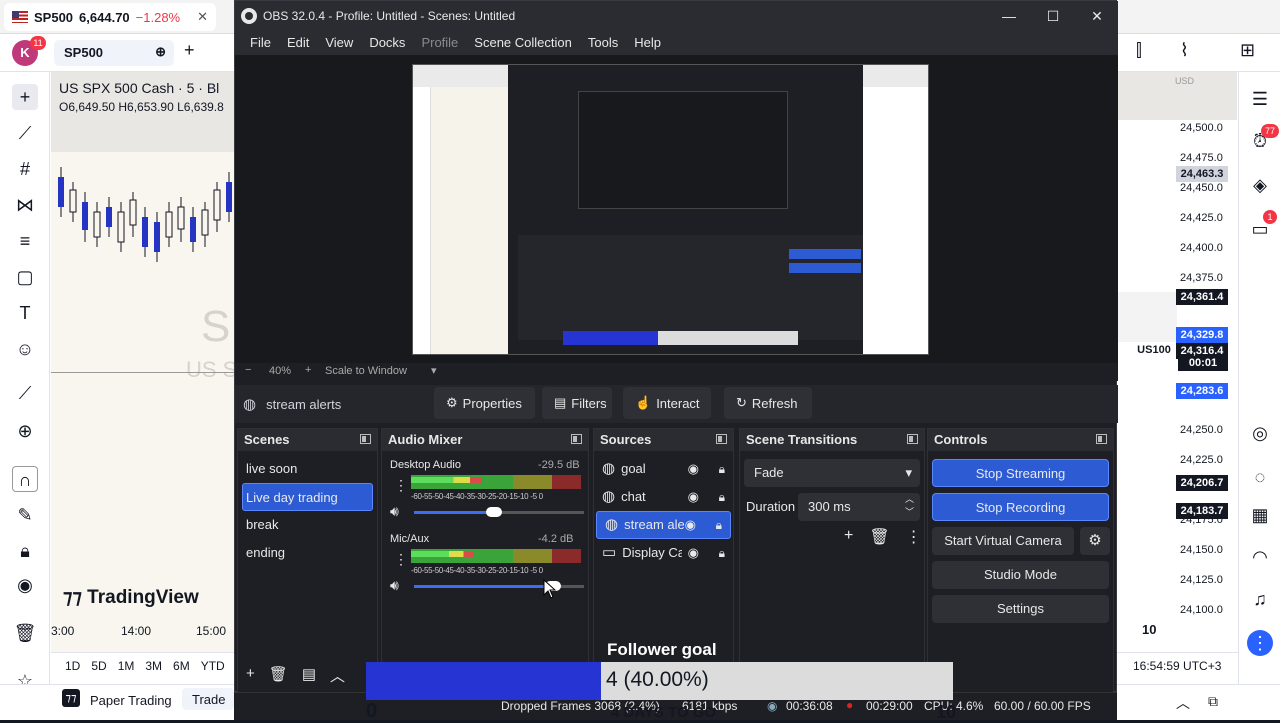 The height and width of the screenshot is (723, 1280). Describe the element at coordinates (1053, 16) in the screenshot. I see `maximize-icon: ☐` at that location.